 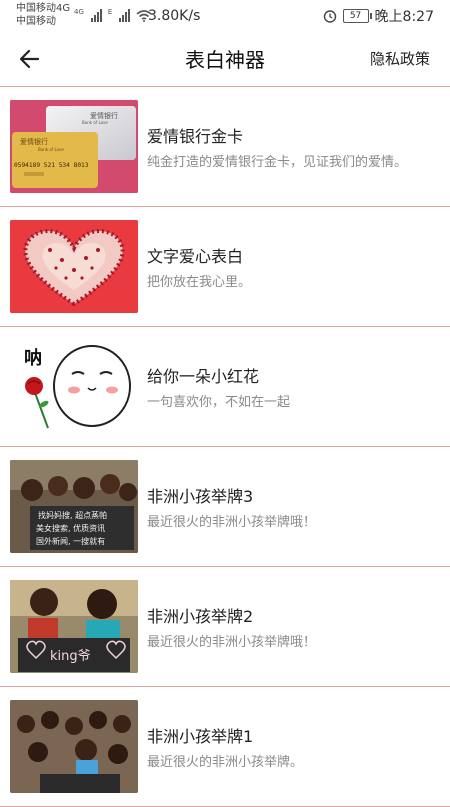 I want to click on list-item-red-flower: 呐 给你一朵小红花 一句喜欢你，不如在一起, so click(x=225, y=387).